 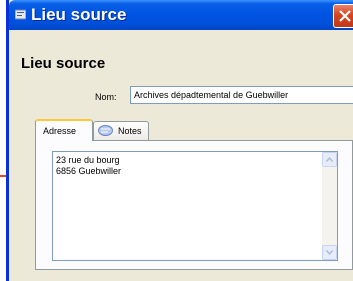 I want to click on chevron-down-icon, so click(x=329, y=252).